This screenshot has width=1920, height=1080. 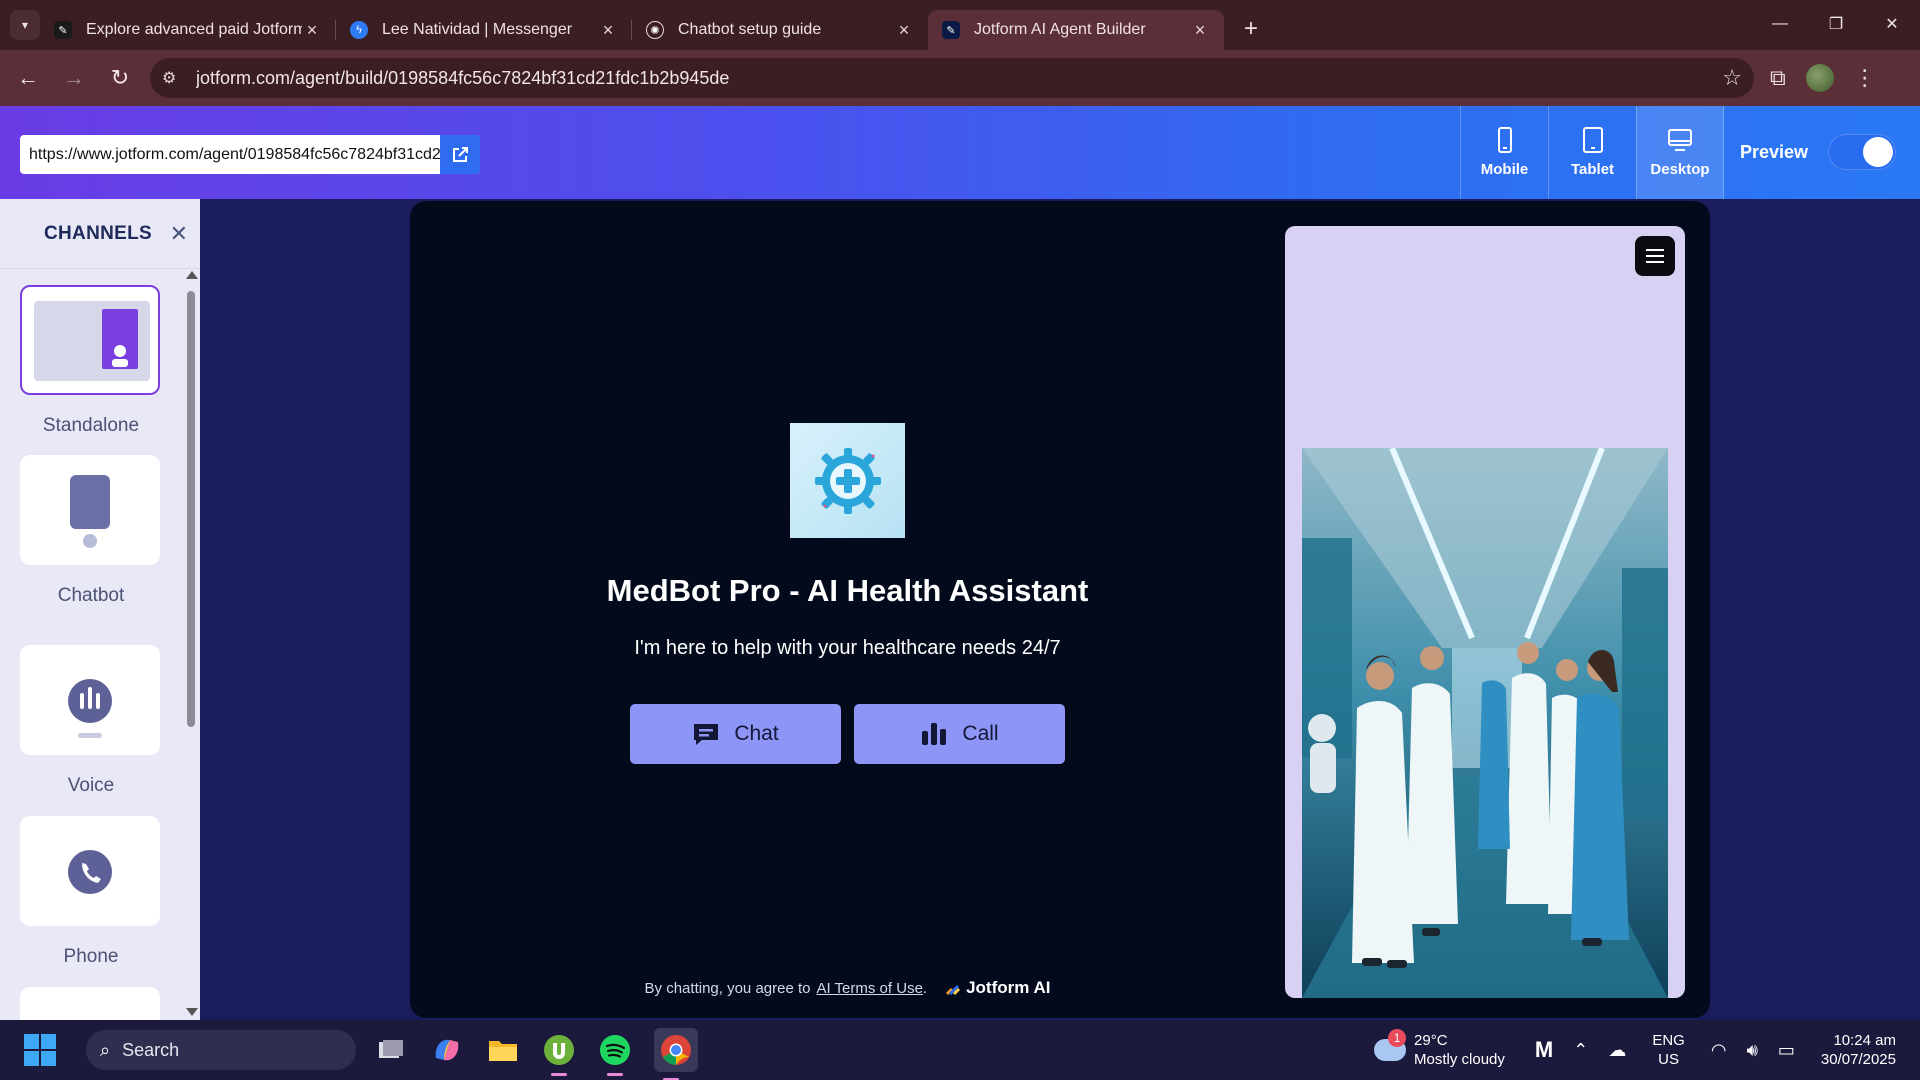 What do you see at coordinates (847, 480) in the screenshot?
I see `medical-gear-icon` at bounding box center [847, 480].